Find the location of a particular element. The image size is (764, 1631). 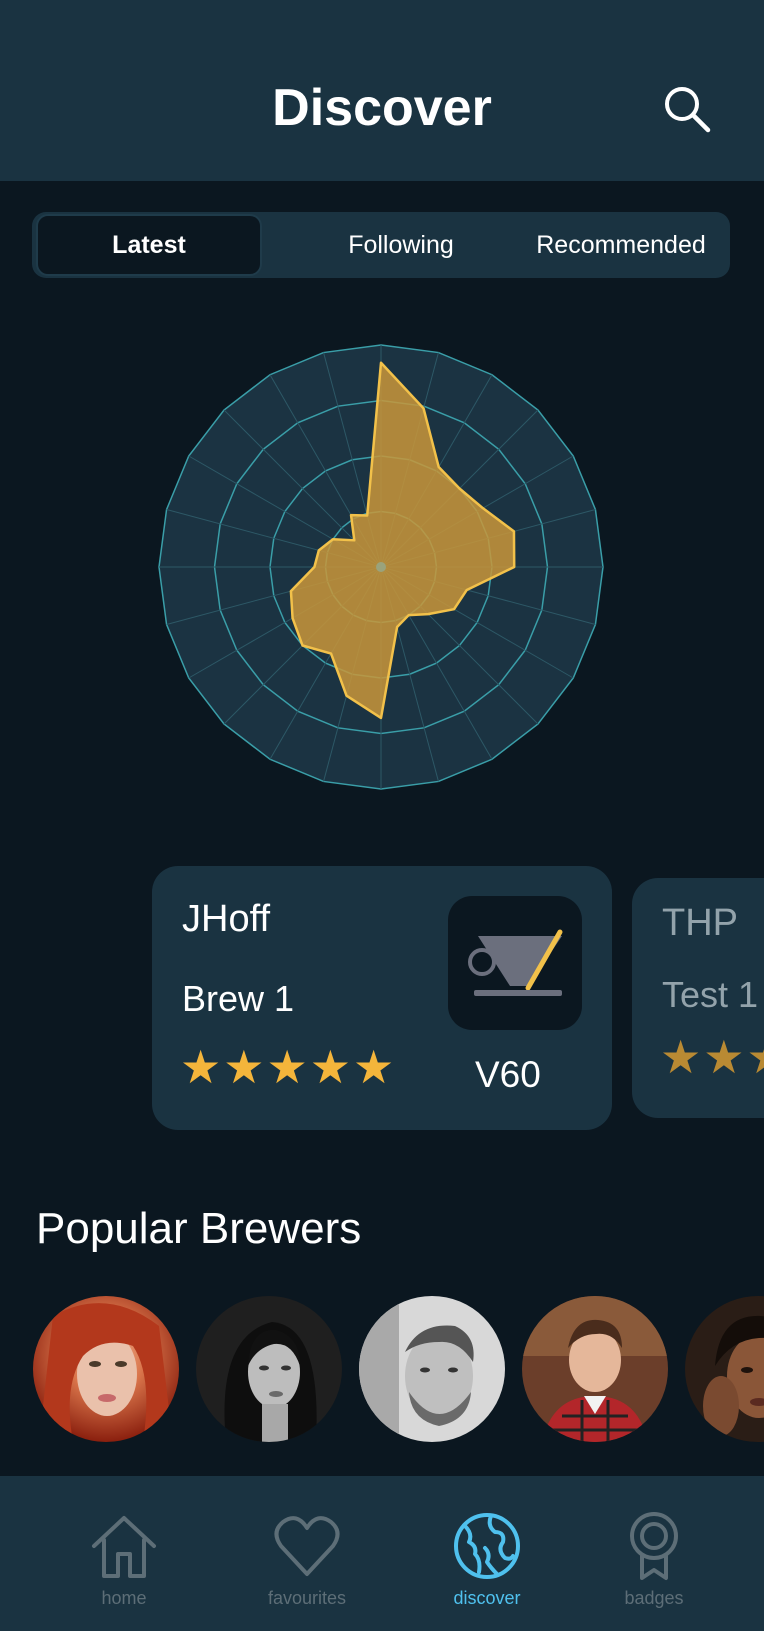

bottom-nav: home favourites discover badges is located at coordinates (382, 1553).